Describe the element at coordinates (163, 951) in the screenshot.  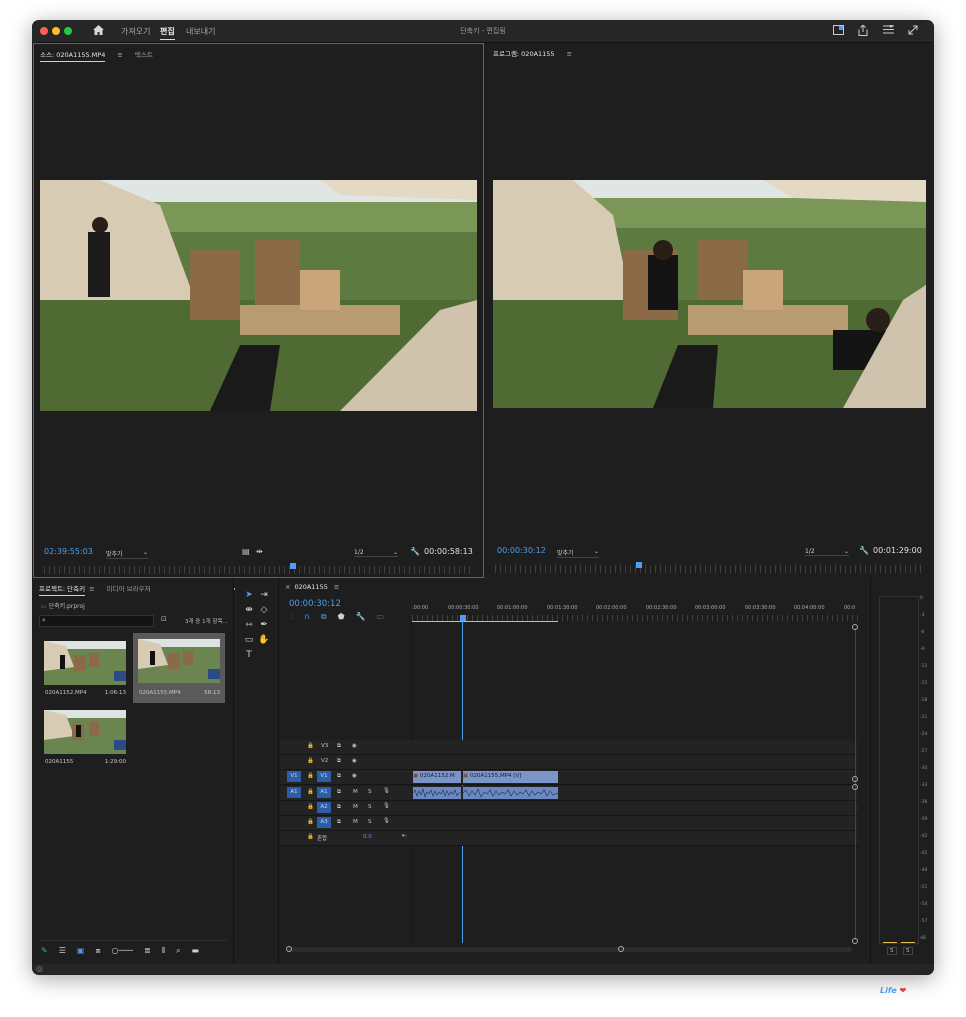
I see `automate-icon: ⫴` at that location.